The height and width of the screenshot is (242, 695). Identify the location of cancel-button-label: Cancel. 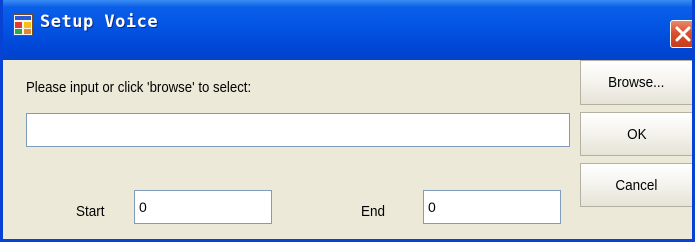
(636, 185).